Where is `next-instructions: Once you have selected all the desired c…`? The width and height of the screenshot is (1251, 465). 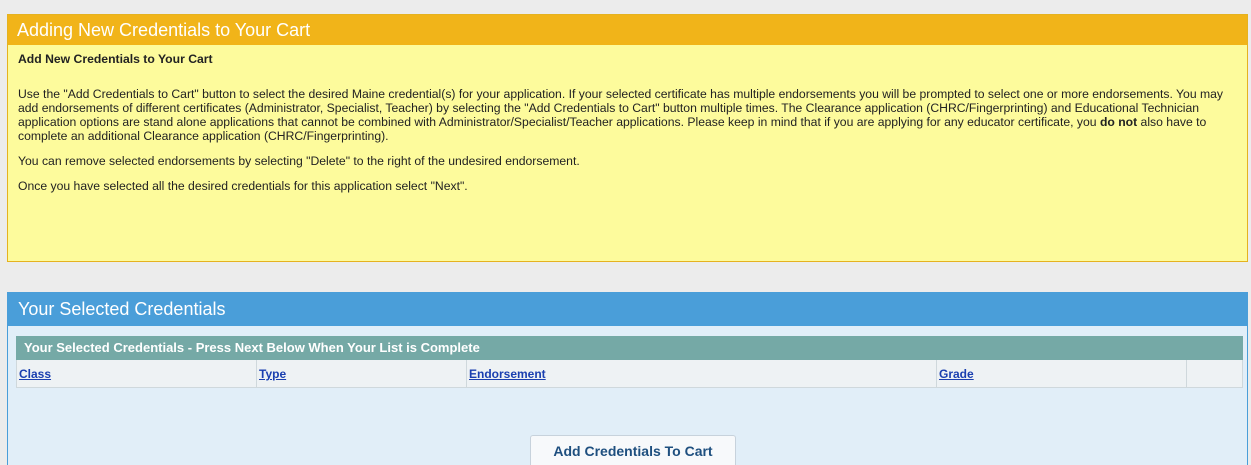 next-instructions: Once you have selected all the desired c… is located at coordinates (243, 186).